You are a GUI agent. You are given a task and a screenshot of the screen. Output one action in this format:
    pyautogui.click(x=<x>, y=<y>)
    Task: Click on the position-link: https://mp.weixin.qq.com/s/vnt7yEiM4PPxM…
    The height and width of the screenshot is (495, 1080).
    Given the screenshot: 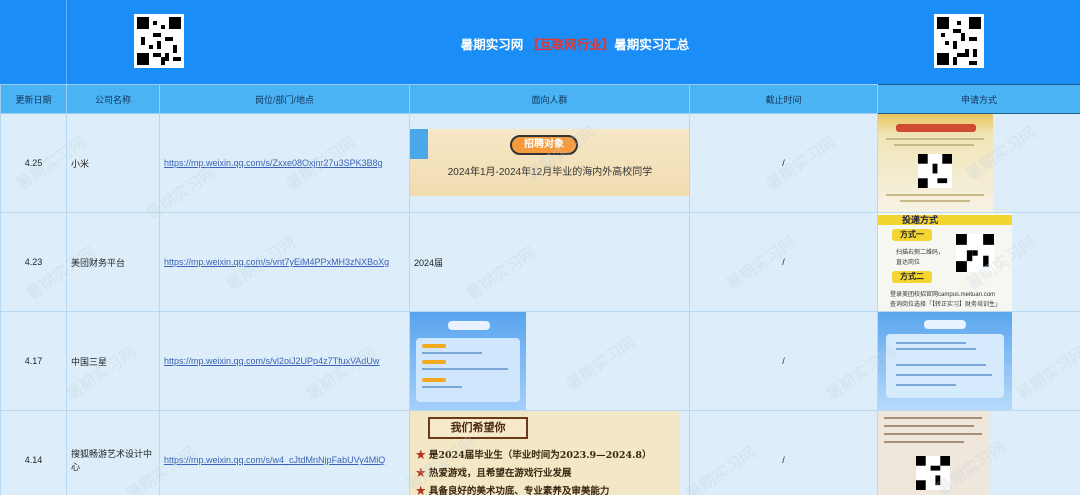 What is the action you would take?
    pyautogui.click(x=276, y=262)
    